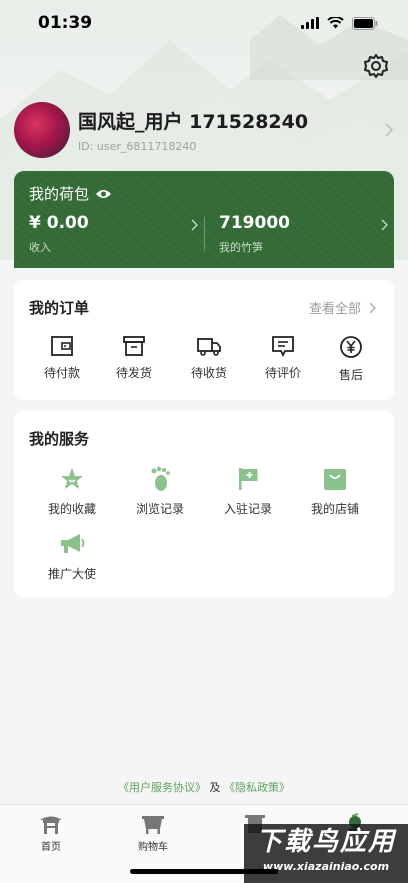 The image size is (408, 883). Describe the element at coordinates (365, 23) in the screenshot. I see `battery-icon` at that location.